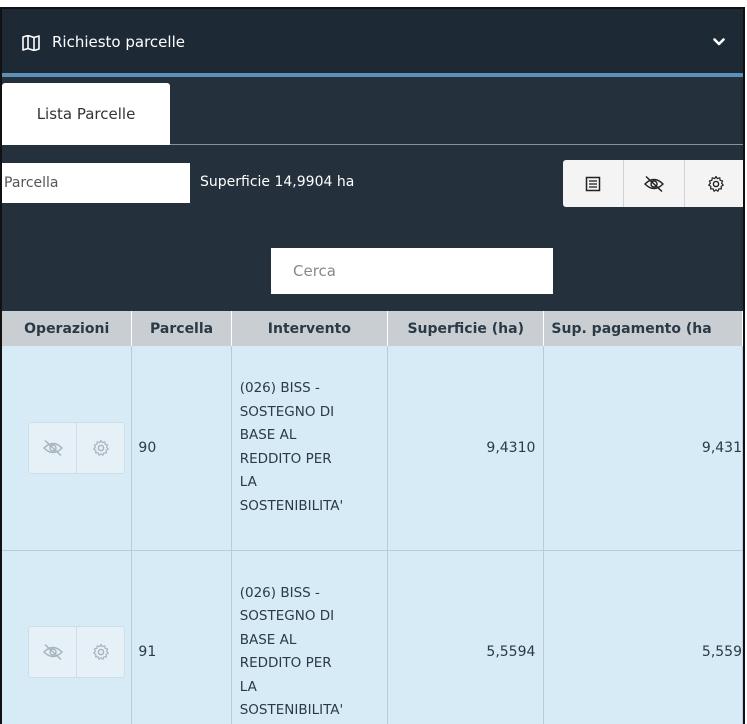 This screenshot has height=724, width=747. Describe the element at coordinates (86, 114) in the screenshot. I see `tab-lista-parcelle: Lista Parcelle` at that location.